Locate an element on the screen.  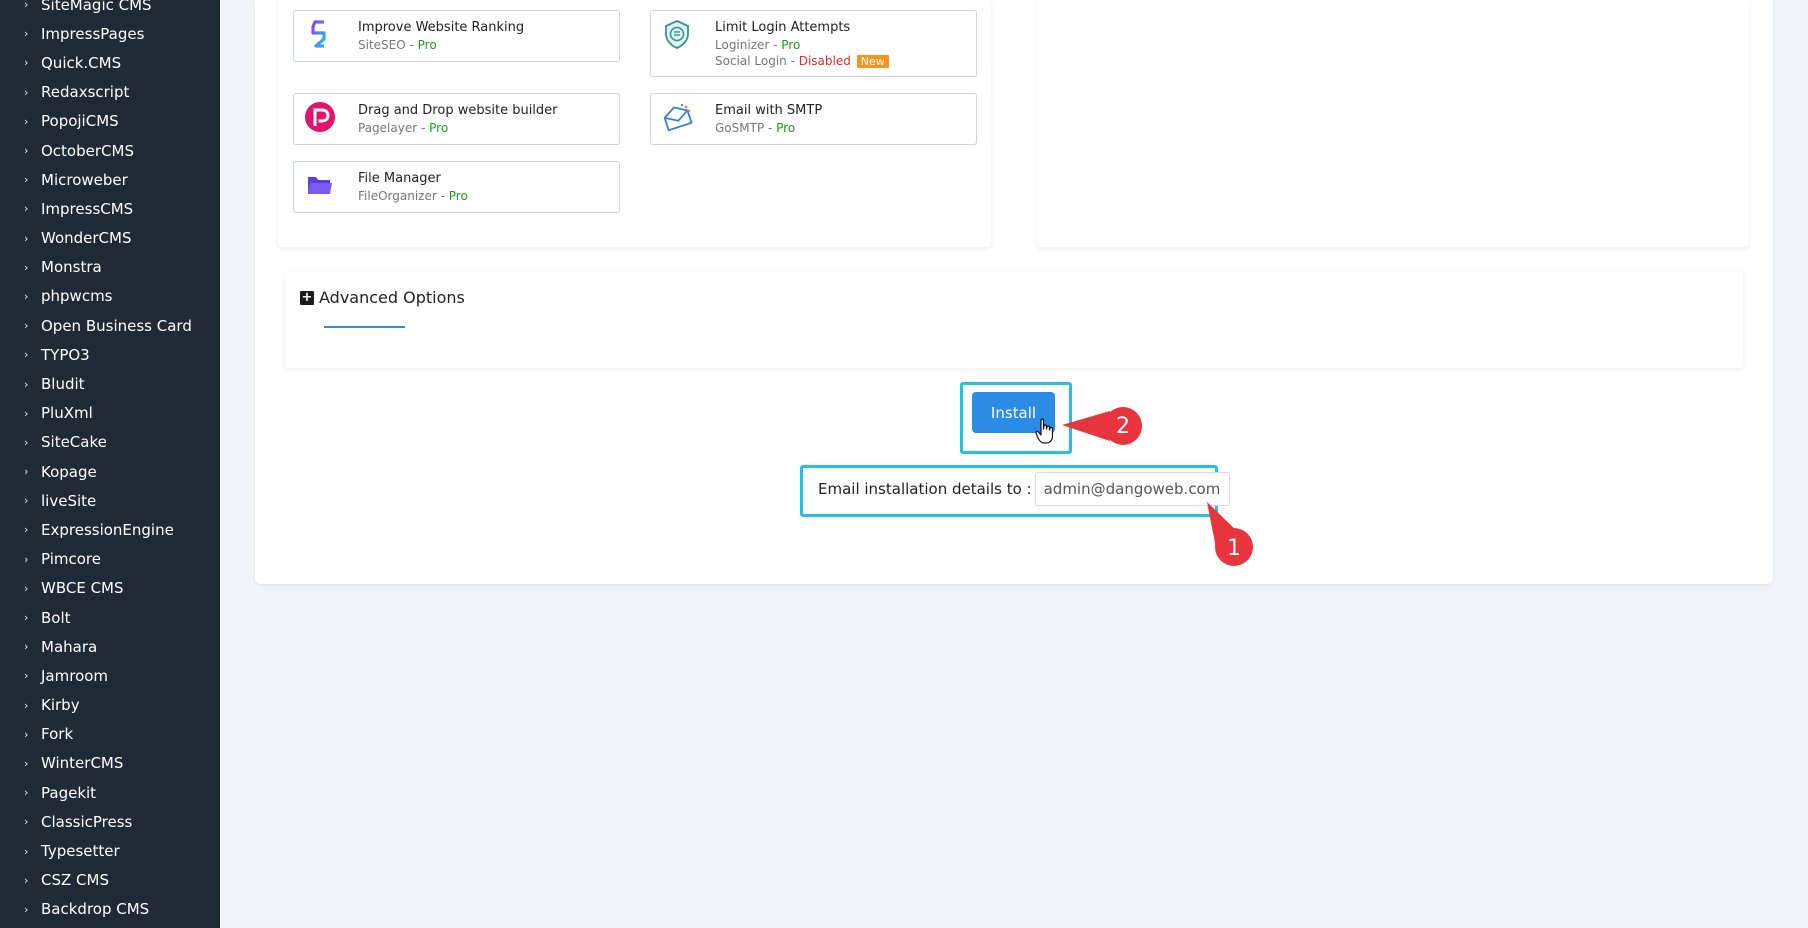
sidebar-item: › ClassicPress is located at coordinates (110, 821).